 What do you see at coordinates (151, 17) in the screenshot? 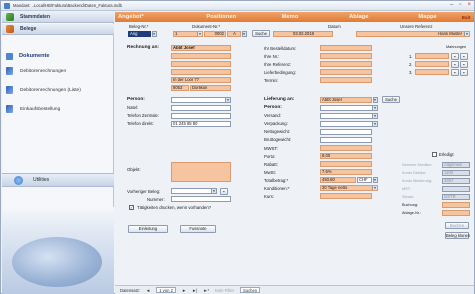
I see `tab-angebot: Angebot*` at bounding box center [151, 17].